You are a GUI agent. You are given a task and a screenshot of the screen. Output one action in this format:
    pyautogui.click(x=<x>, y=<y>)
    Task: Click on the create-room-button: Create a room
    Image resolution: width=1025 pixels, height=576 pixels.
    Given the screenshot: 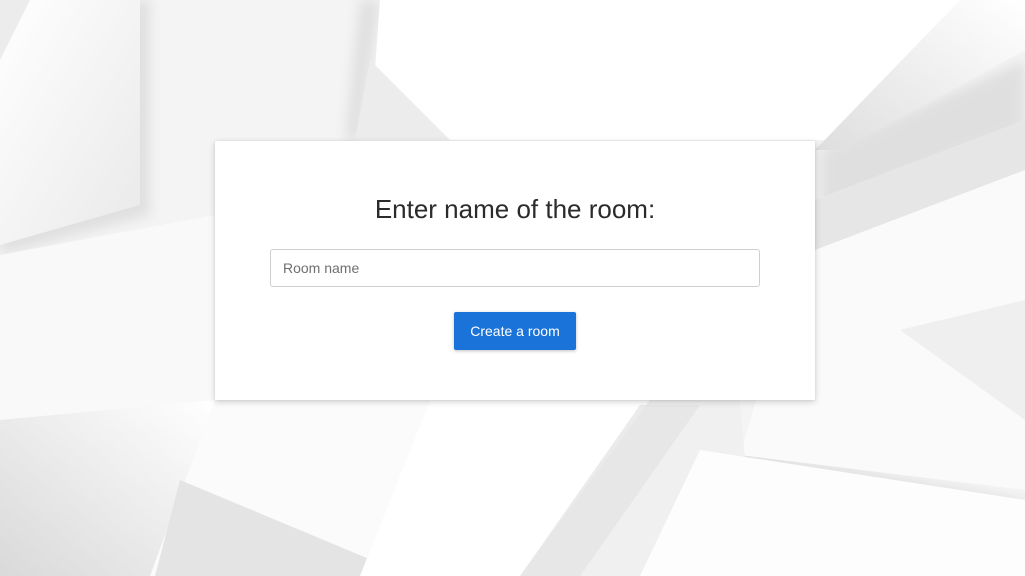 What is the action you would take?
    pyautogui.click(x=515, y=331)
    